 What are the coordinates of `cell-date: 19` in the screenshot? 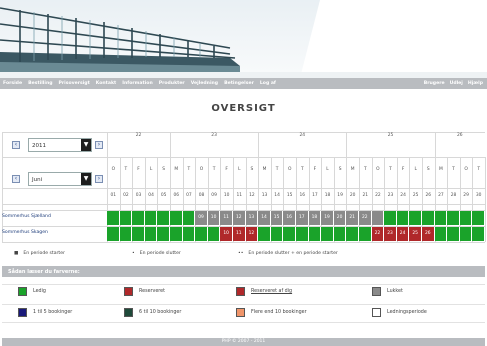 It's located at (327, 217).